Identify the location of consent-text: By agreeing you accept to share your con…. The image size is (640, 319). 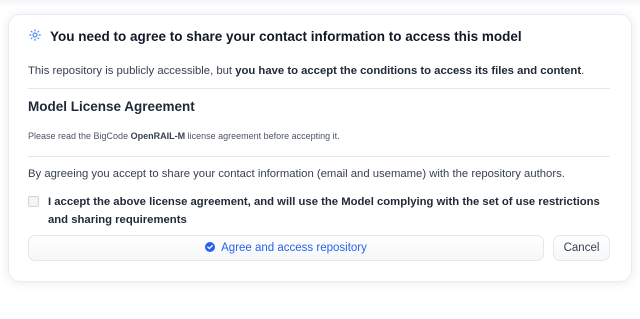
(296, 174).